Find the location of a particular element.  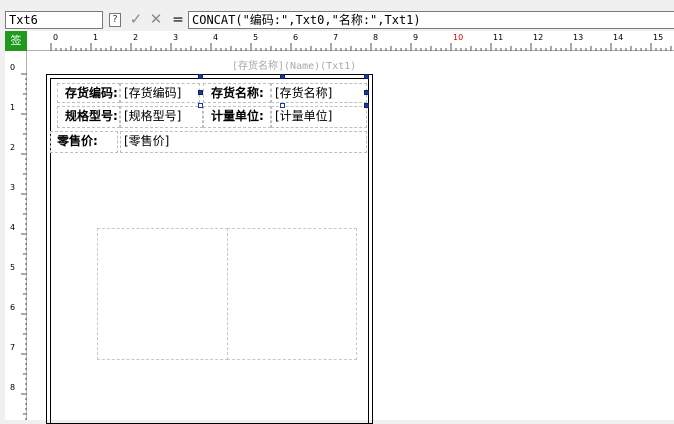

horizontal-ruler-ticks: 0 1 2 3 4 5 6 7 8 9 10 11 12 13 14 15 is located at coordinates (361, 42).